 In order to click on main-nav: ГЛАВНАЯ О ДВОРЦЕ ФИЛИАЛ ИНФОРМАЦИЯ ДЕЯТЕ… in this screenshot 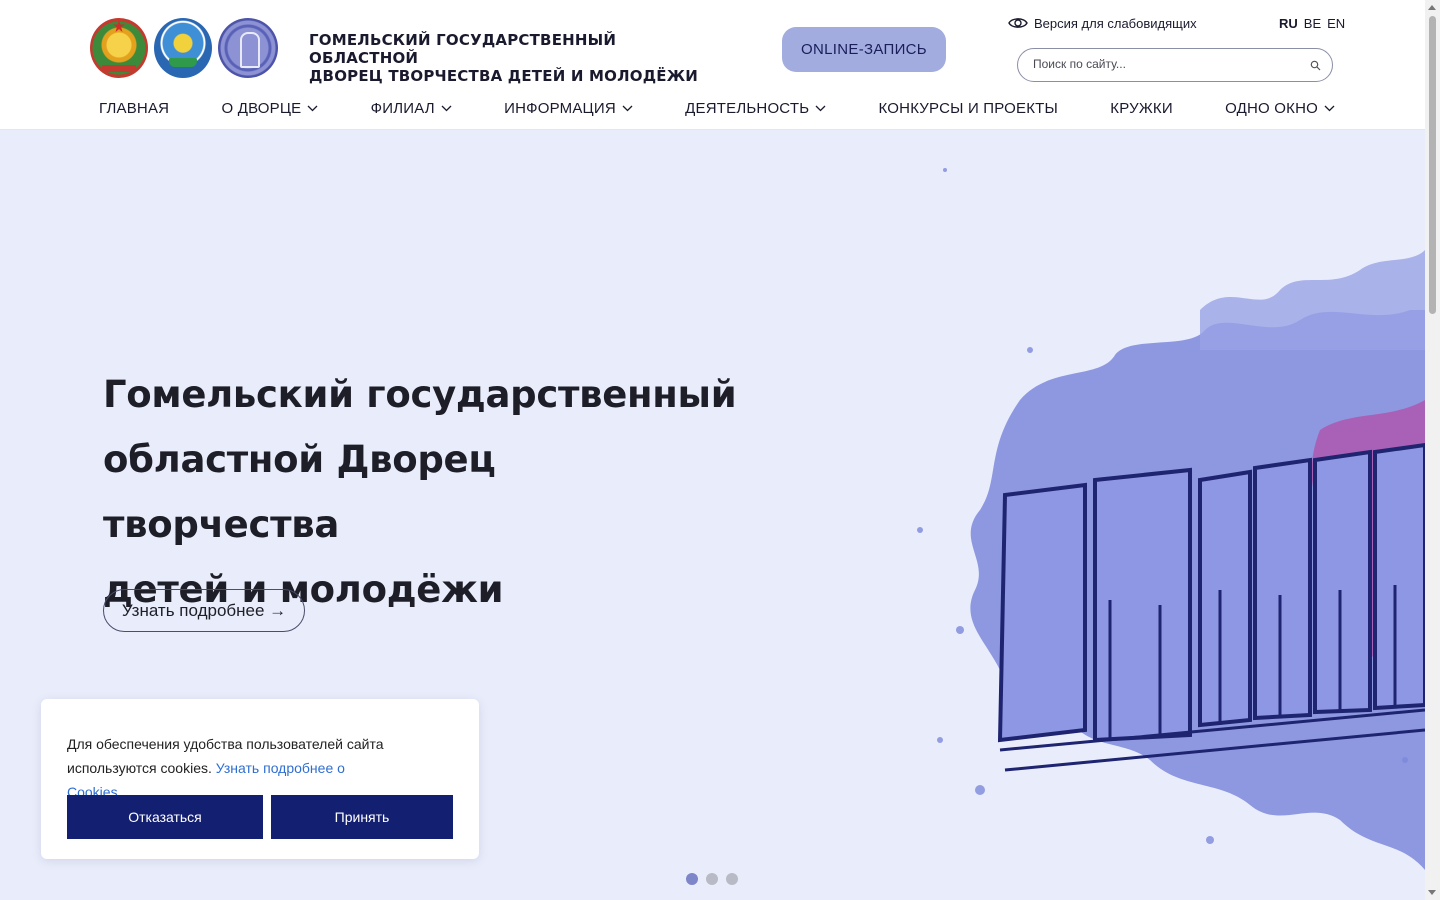, I will do `click(717, 108)`.